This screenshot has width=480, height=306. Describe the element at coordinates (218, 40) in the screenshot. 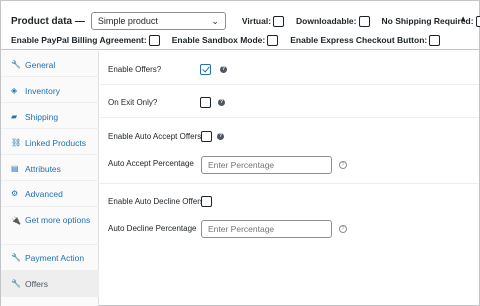

I see `sandbox-label: Enable Sandbox Mode:` at that location.